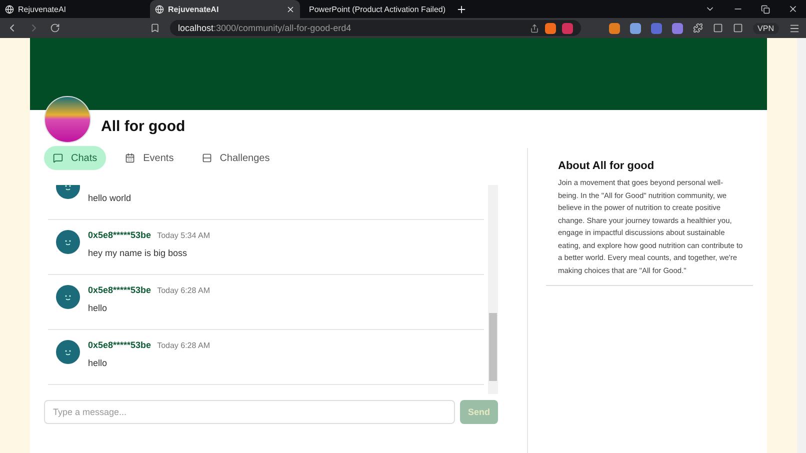 The height and width of the screenshot is (453, 806). Describe the element at coordinates (149, 158) in the screenshot. I see `tab: Events` at that location.